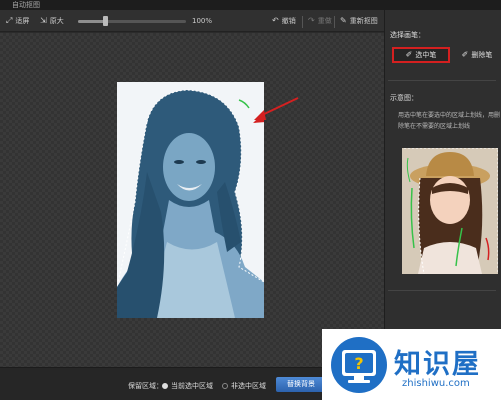 This screenshot has width=501, height=400. What do you see at coordinates (145, 386) in the screenshot?
I see `keep-area-label: 保留区域：` at bounding box center [145, 386].